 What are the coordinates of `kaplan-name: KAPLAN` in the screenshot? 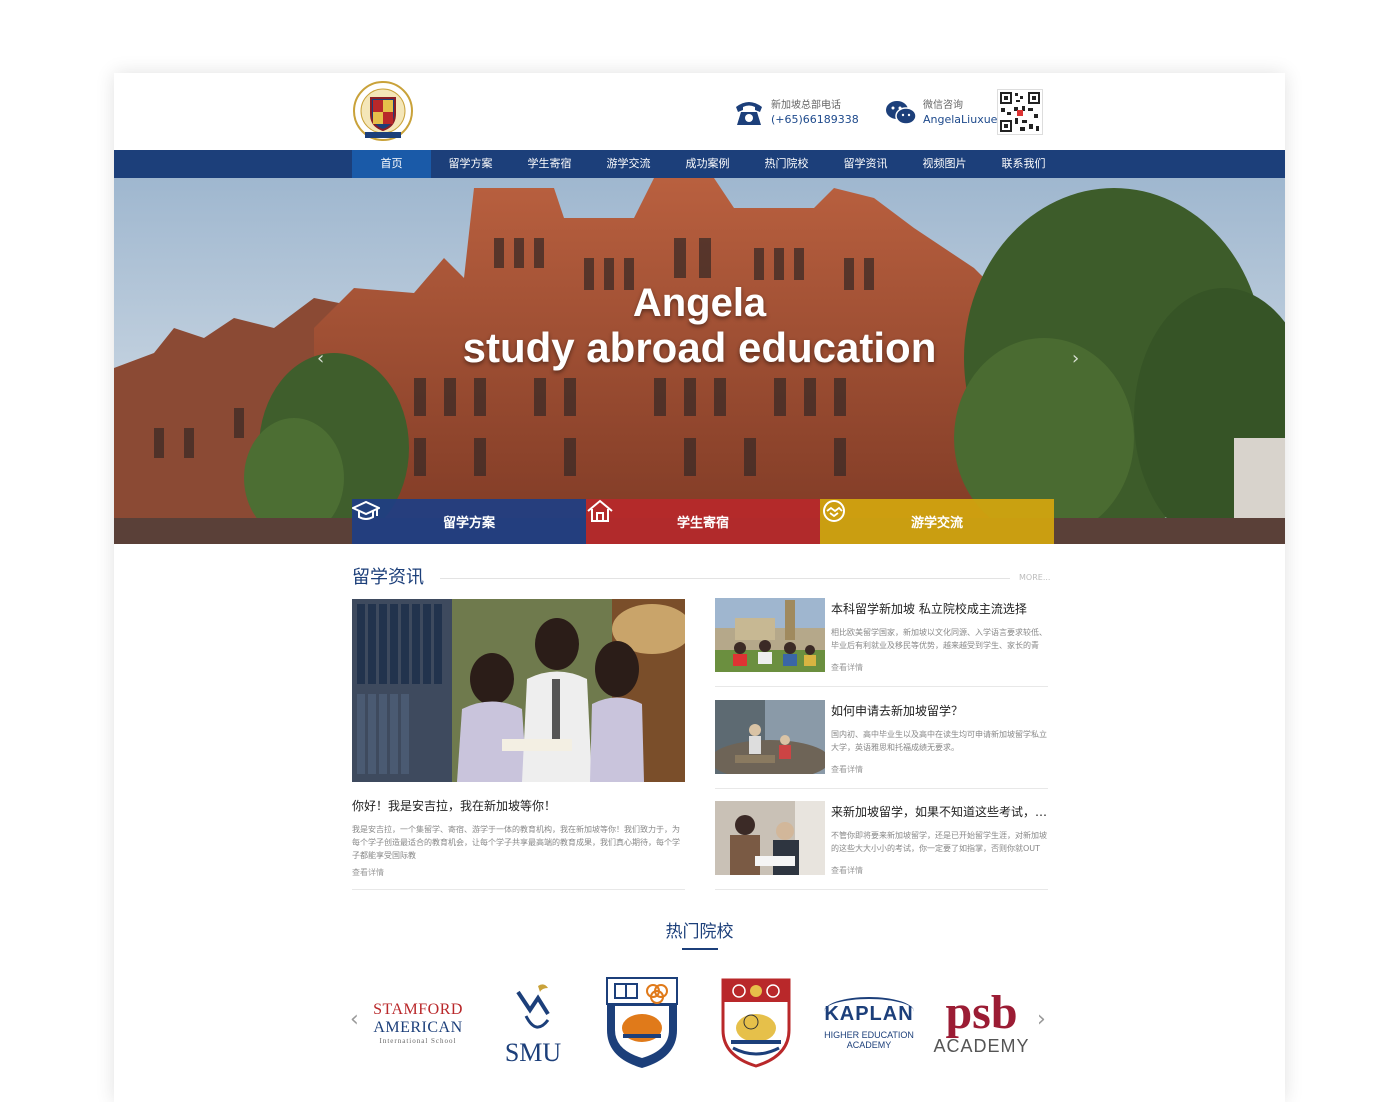 It's located at (869, 1011).